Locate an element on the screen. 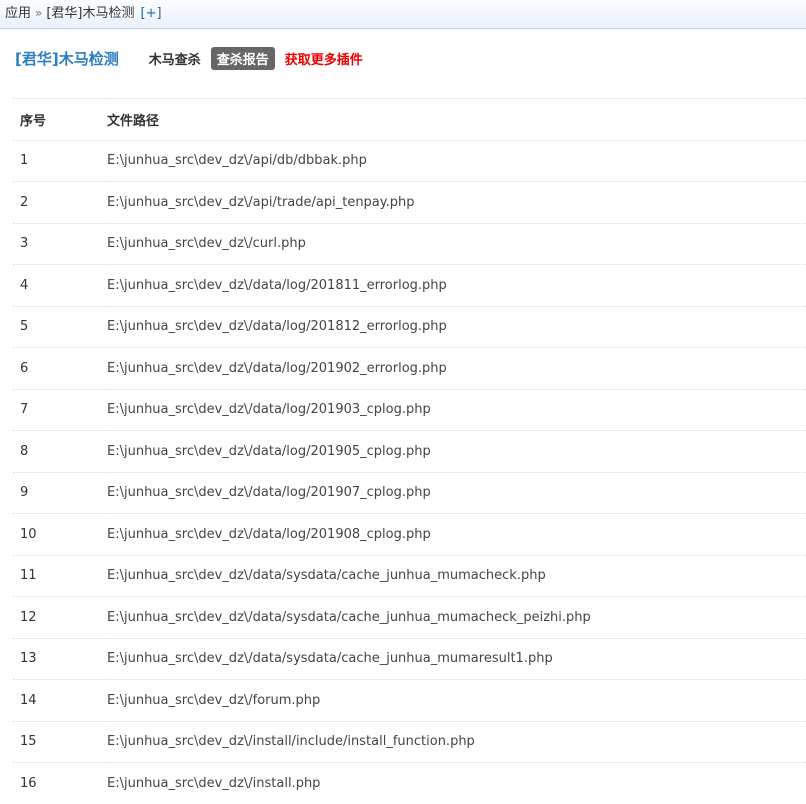 The image size is (806, 804). row-number: 5 is located at coordinates (60, 327).